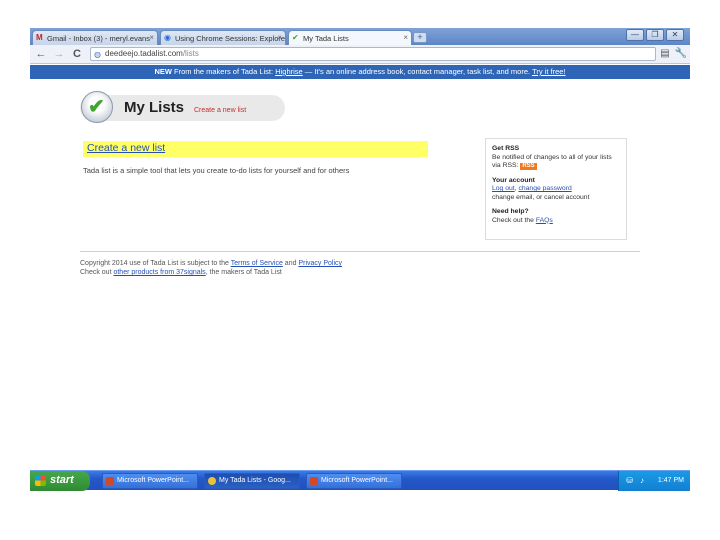 This screenshot has height=540, width=720. I want to click on new-tab-button: +, so click(420, 37).